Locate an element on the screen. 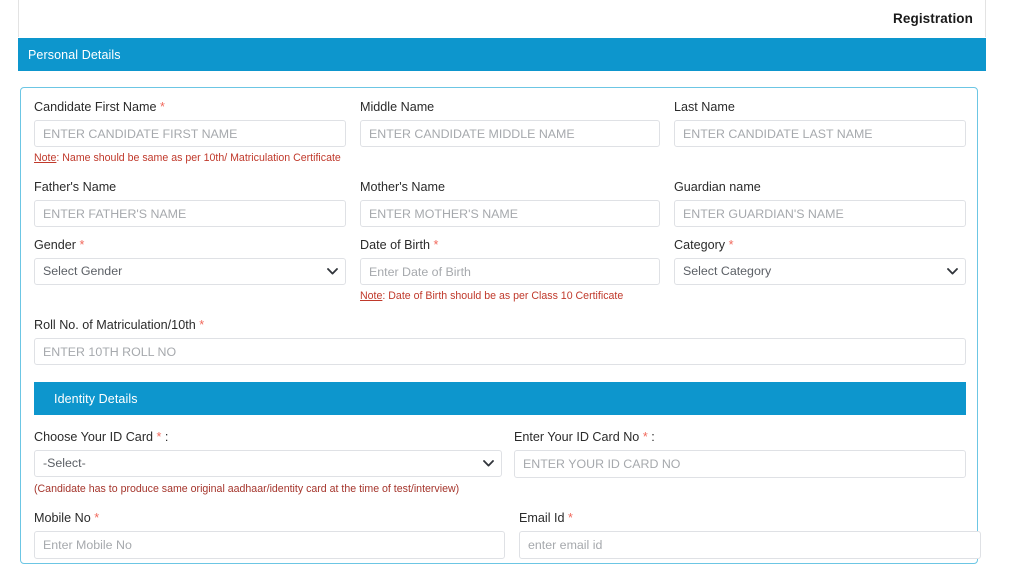 Image resolution: width=1024 pixels, height=571 pixels. field-group-first-name: Candidate First Name * is located at coordinates (197, 123).